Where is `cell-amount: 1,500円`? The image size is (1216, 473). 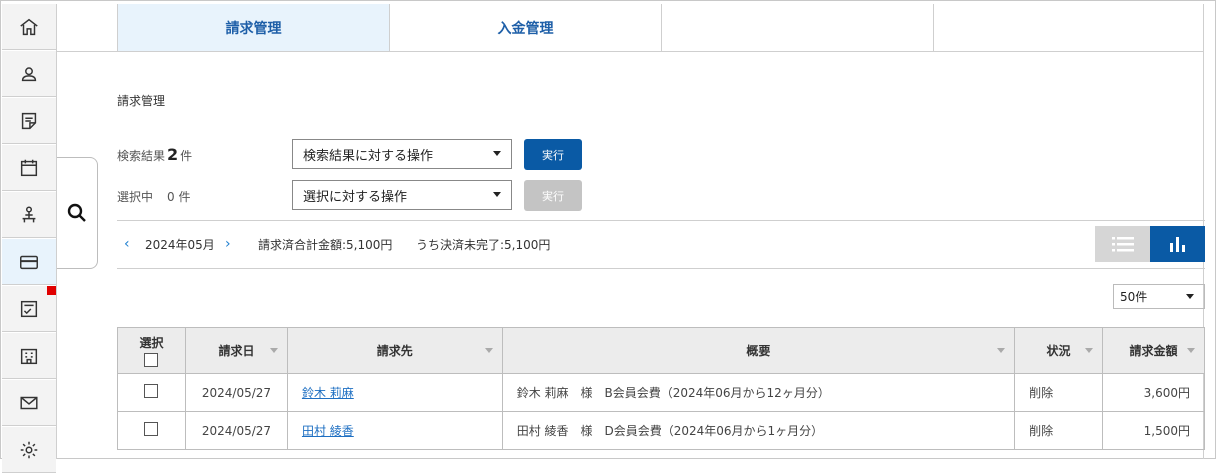
cell-amount: 1,500円 is located at coordinates (1153, 430).